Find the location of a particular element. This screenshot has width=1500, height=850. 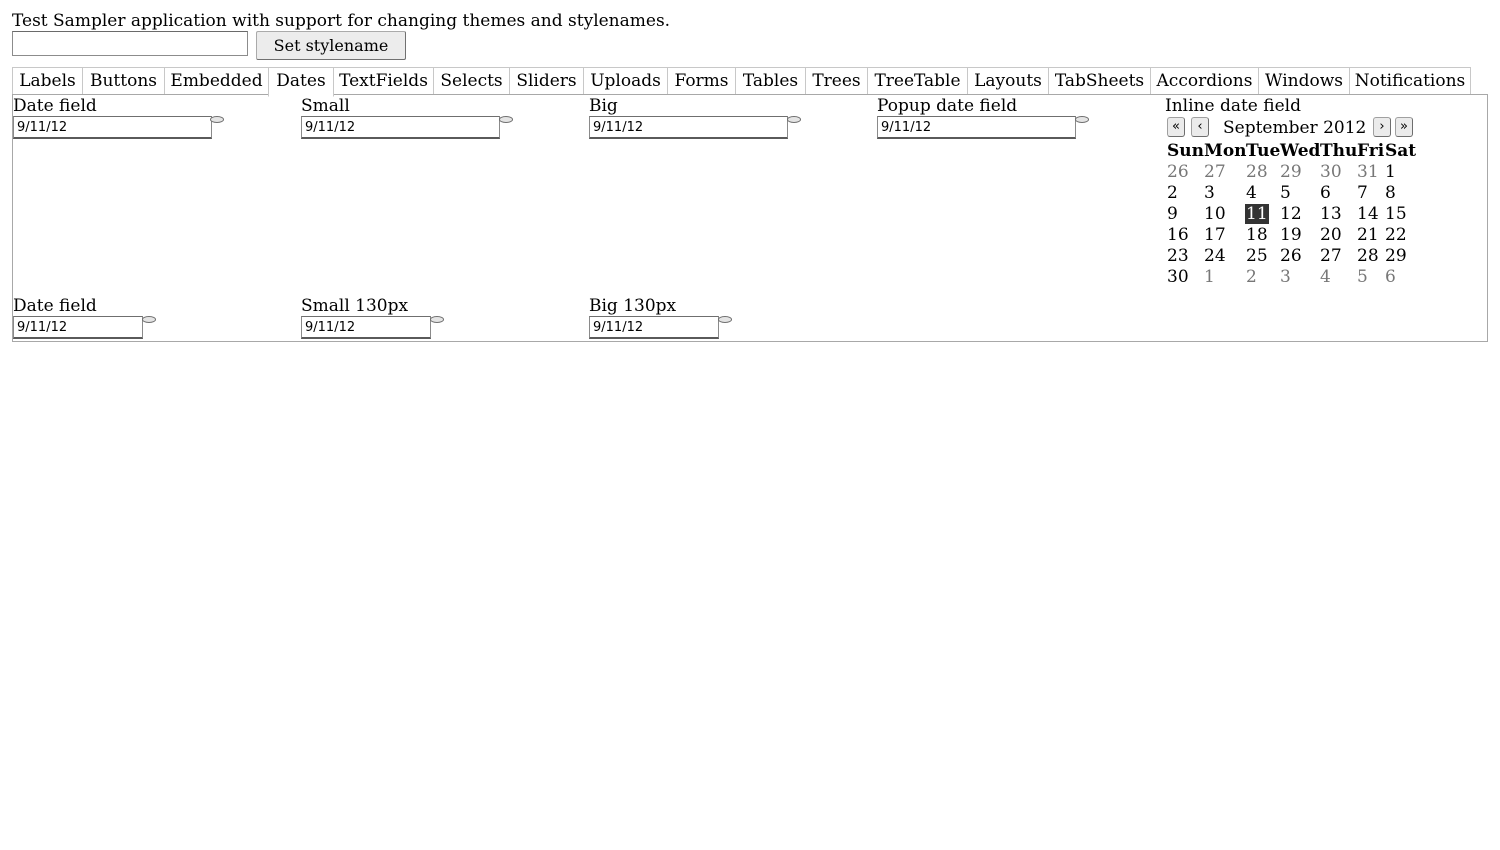

calendar-day: 17 is located at coordinates (1215, 235).